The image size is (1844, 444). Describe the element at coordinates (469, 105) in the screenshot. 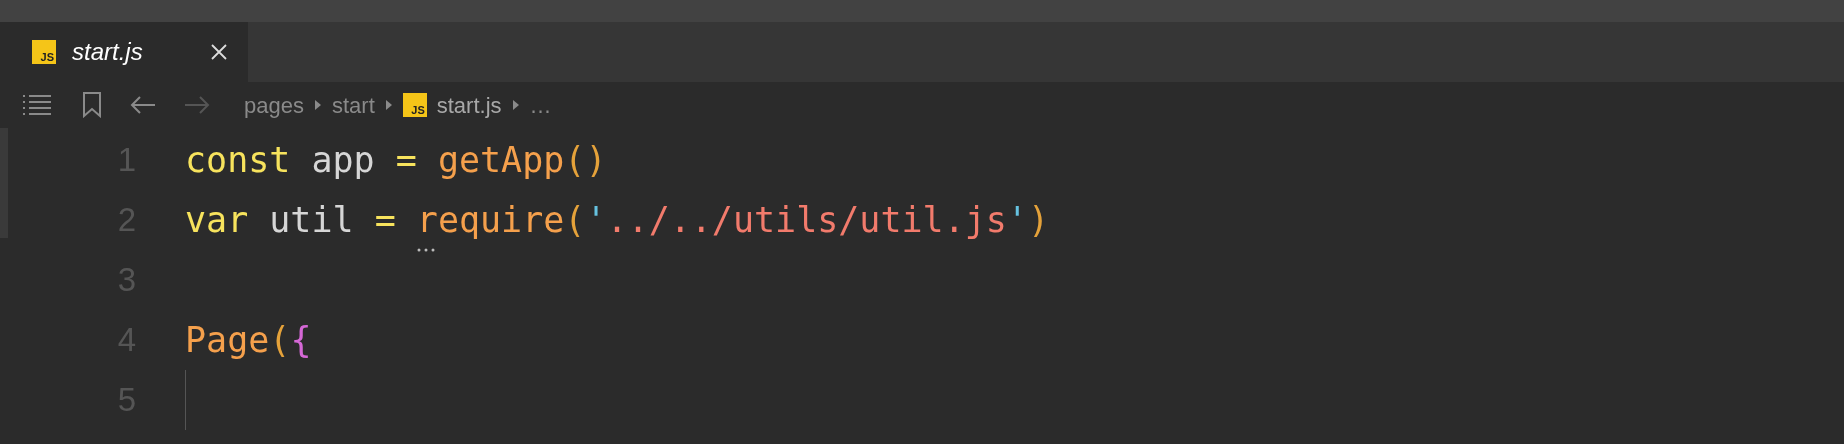

I see `breadcrumb-item: start.js` at that location.